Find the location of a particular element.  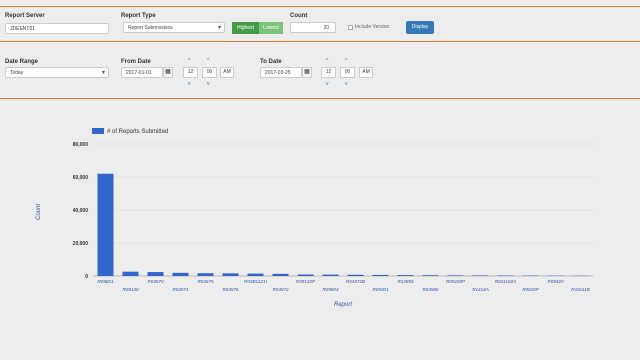

toggle-highest: Highest is located at coordinates (245, 28).